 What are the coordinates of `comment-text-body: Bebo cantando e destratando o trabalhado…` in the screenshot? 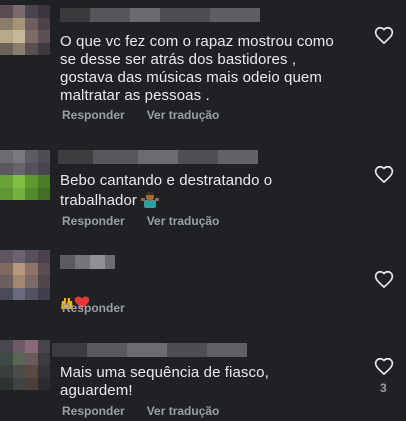 It's located at (166, 190).